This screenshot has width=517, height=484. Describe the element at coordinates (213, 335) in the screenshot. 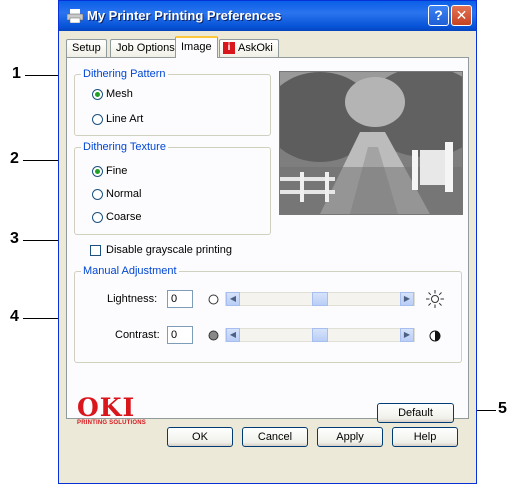

I see `low-contrast-icon` at that location.